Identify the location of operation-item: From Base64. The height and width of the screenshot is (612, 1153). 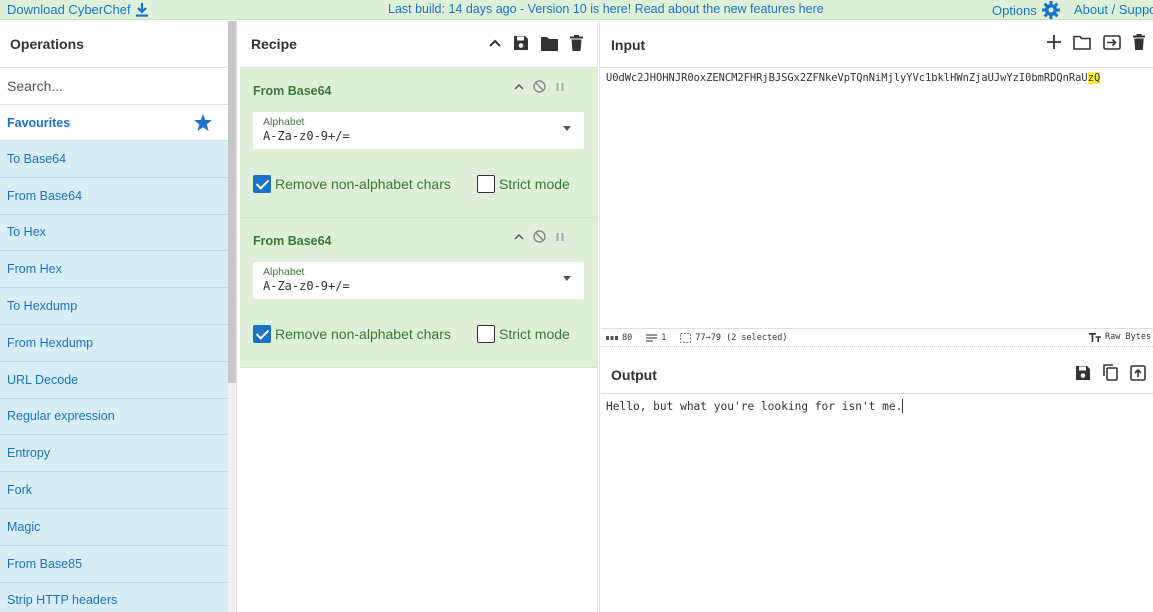
(114, 196).